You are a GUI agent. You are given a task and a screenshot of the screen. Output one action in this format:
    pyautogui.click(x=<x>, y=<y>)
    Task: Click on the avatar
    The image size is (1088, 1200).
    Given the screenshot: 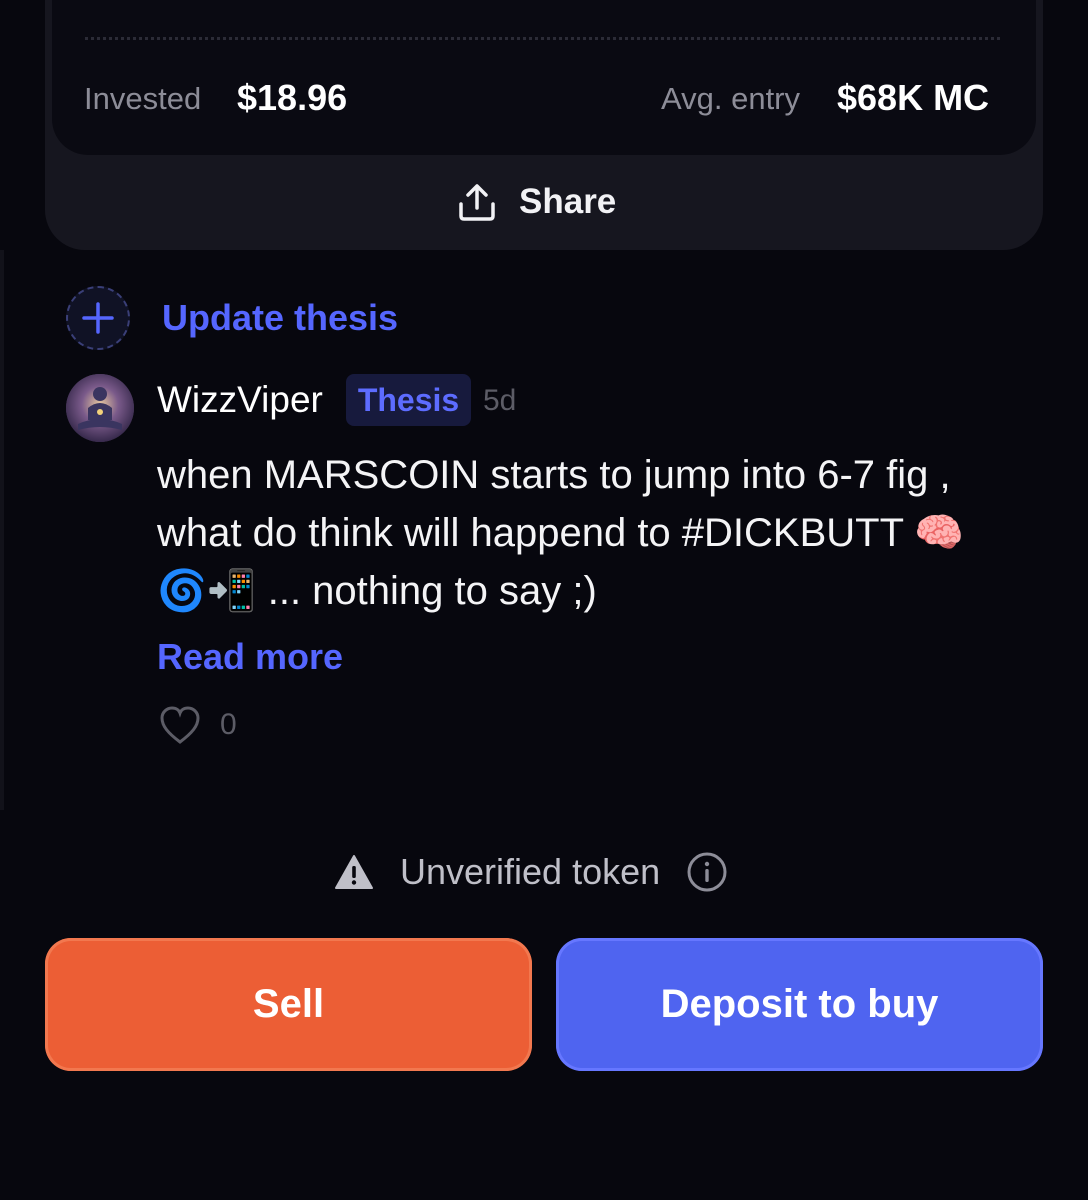 What is the action you would take?
    pyautogui.click(x=100, y=408)
    